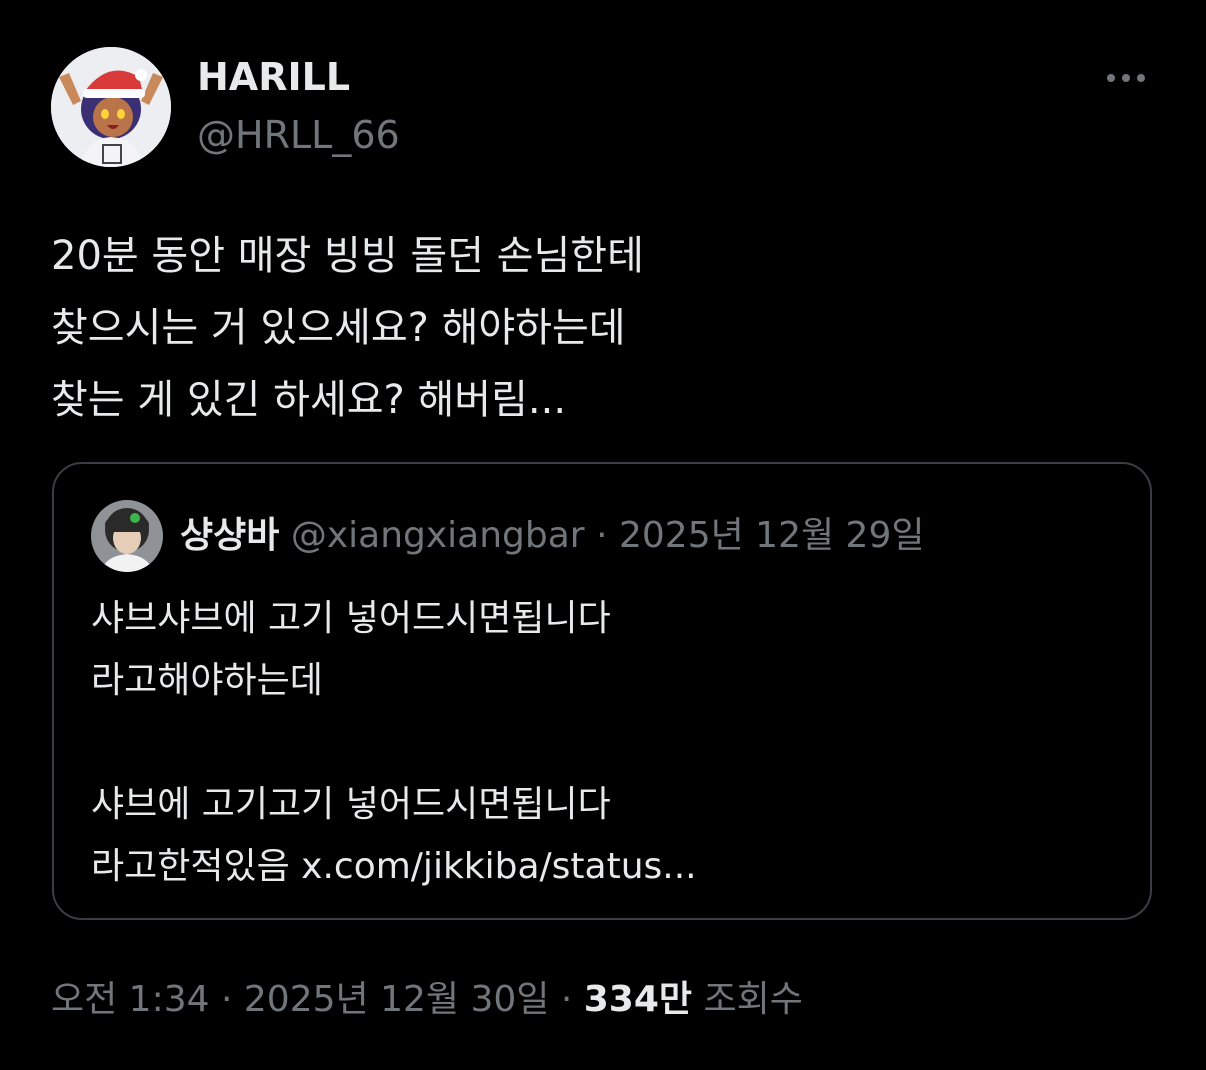 The image size is (1206, 1070). I want to click on anime-character-avatar-icon, so click(111, 107).